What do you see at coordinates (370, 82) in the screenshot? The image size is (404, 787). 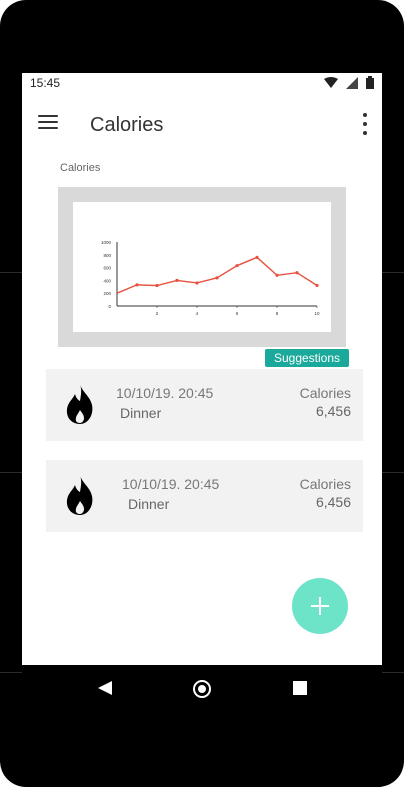 I see `battery-icon` at bounding box center [370, 82].